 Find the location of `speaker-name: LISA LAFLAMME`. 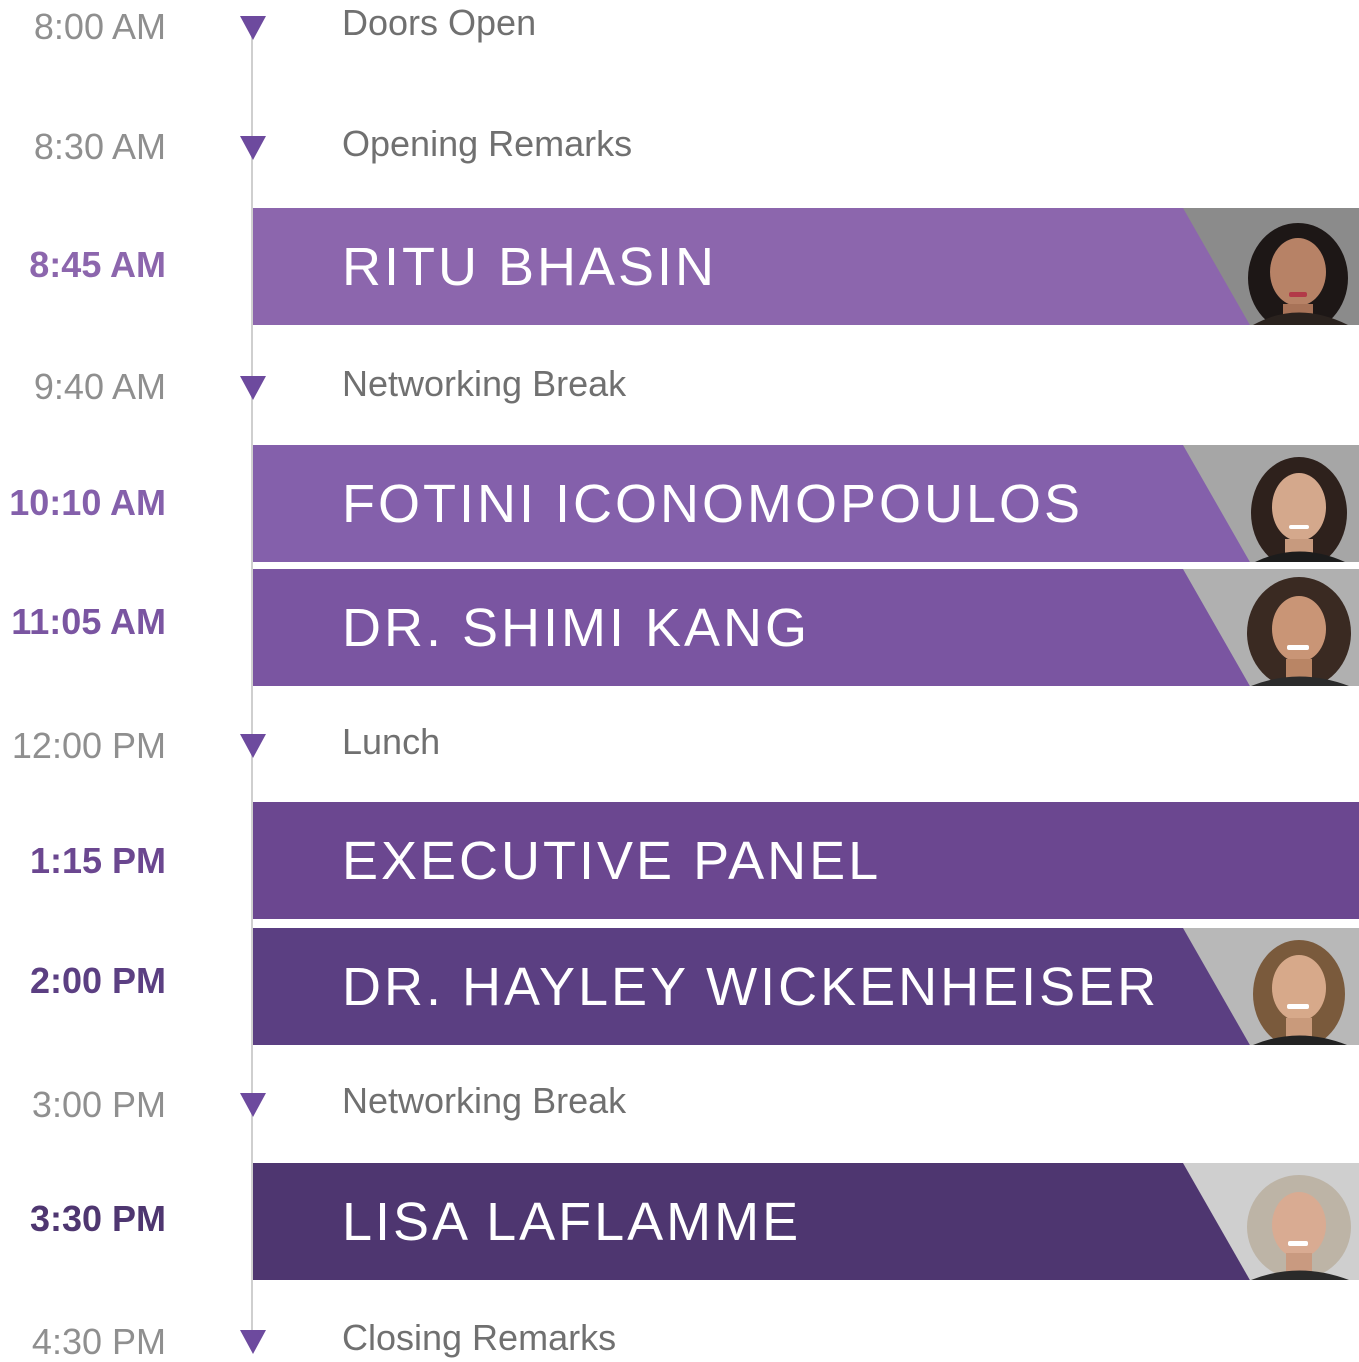

speaker-name: LISA LAFLAMME is located at coordinates (572, 1221).